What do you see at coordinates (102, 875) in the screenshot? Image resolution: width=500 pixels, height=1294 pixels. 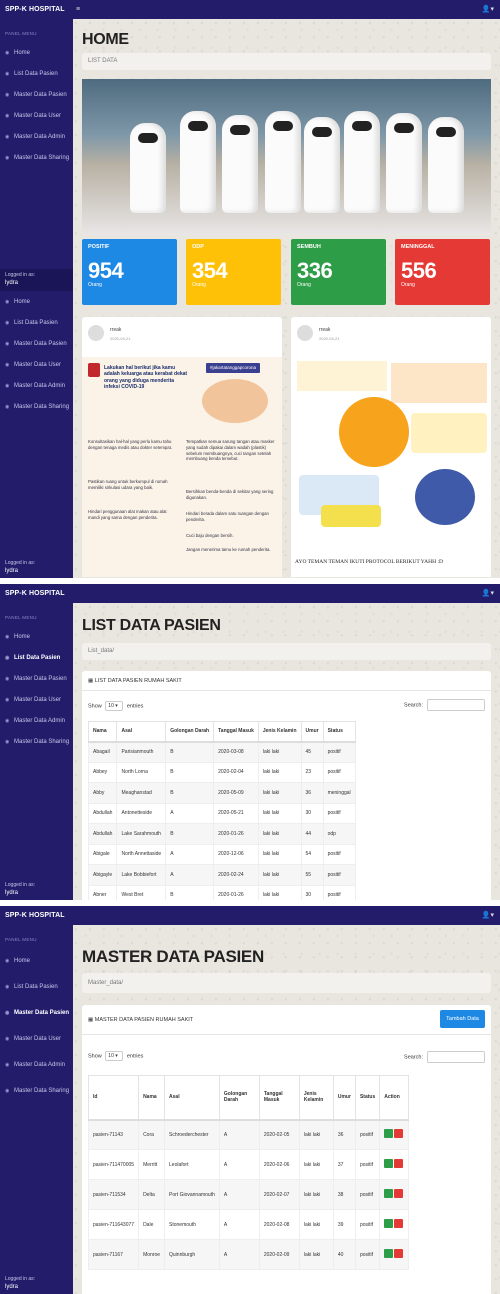 I see `table-cell: Abigayle` at bounding box center [102, 875].